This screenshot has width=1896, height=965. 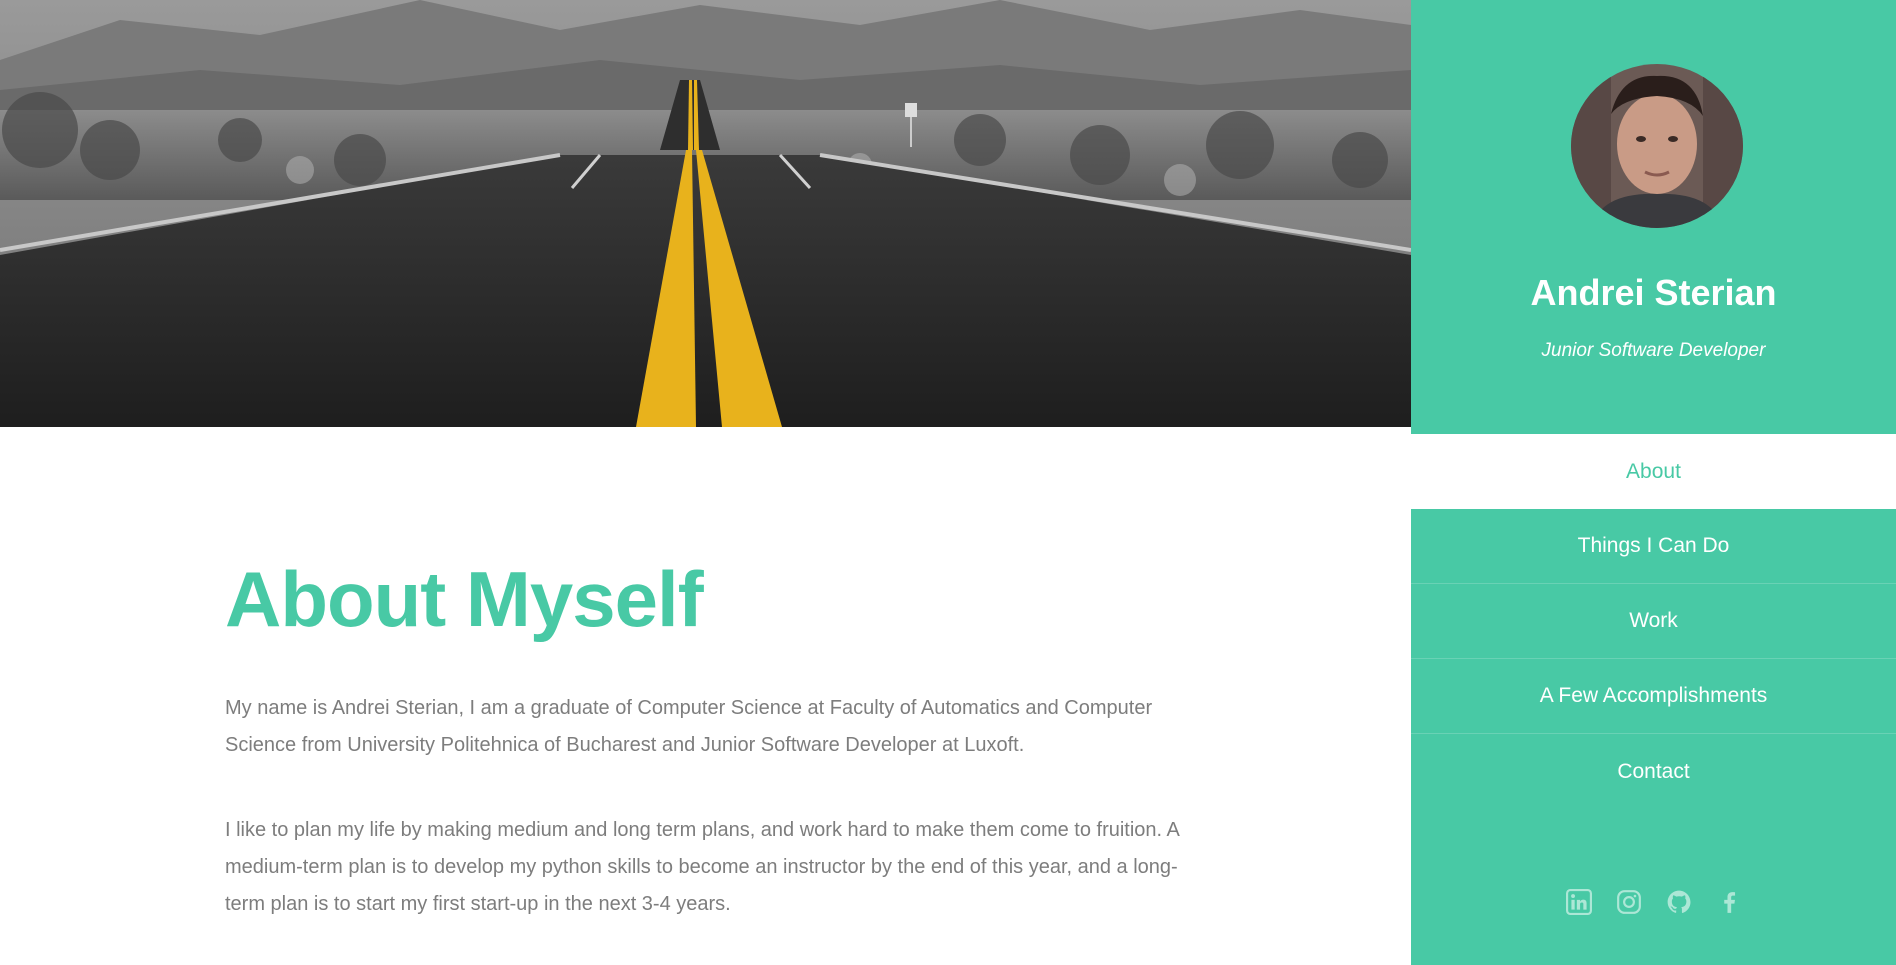 I want to click on avatar-portrait-image, so click(x=1657, y=146).